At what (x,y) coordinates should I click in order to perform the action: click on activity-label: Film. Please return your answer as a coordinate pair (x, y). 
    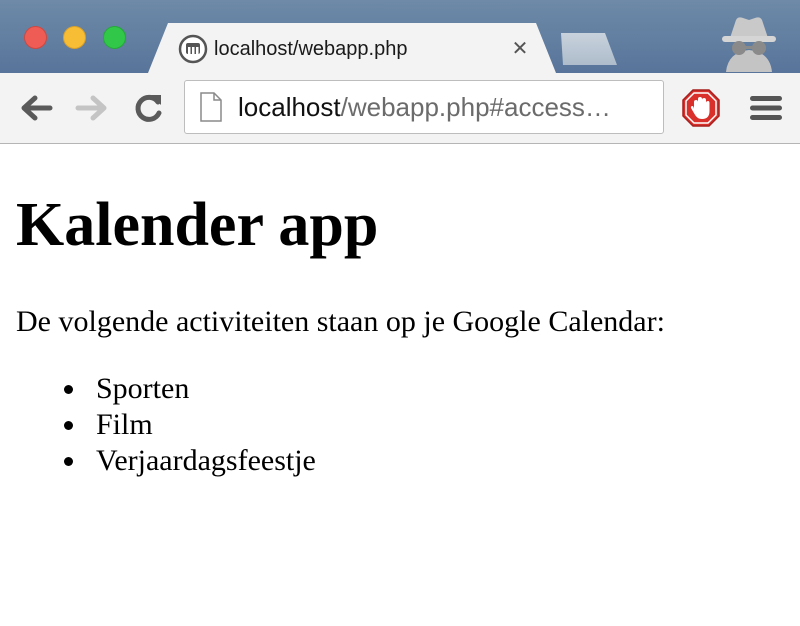
    Looking at the image, I should click on (124, 424).